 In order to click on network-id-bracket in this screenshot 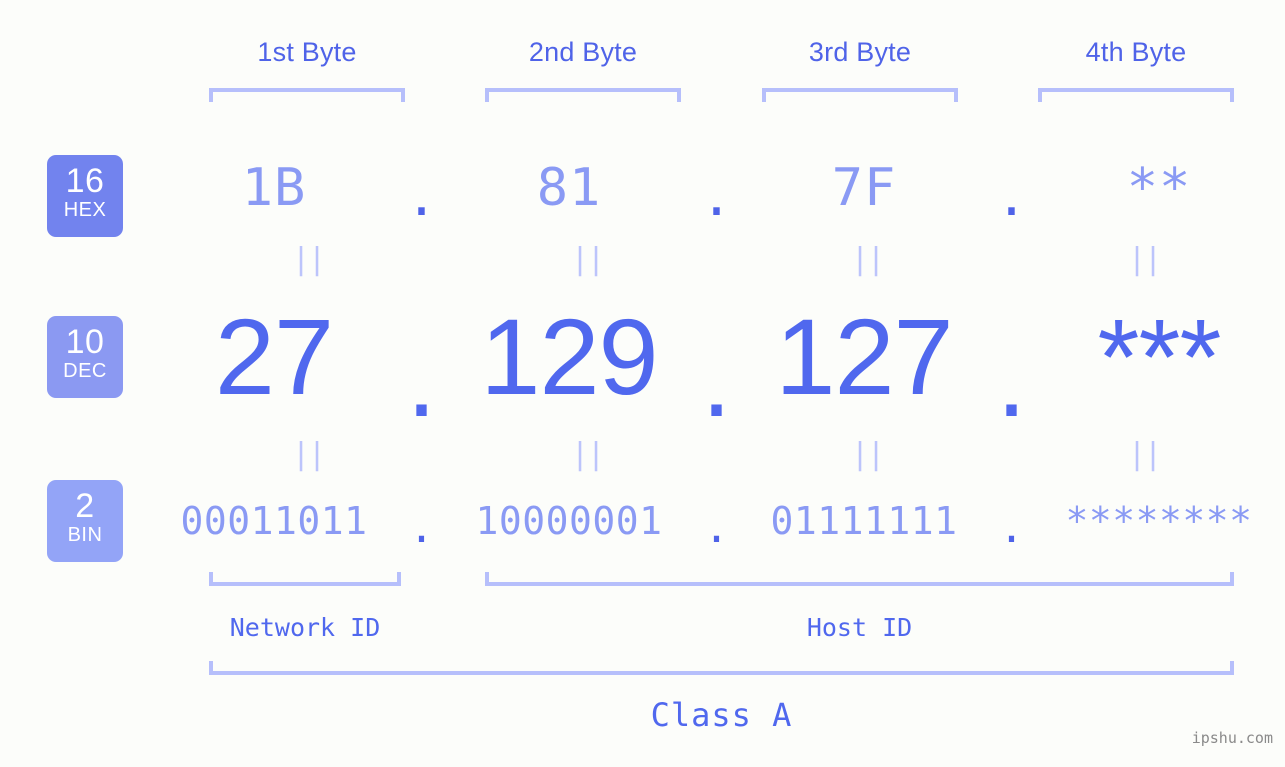, I will do `click(305, 579)`.